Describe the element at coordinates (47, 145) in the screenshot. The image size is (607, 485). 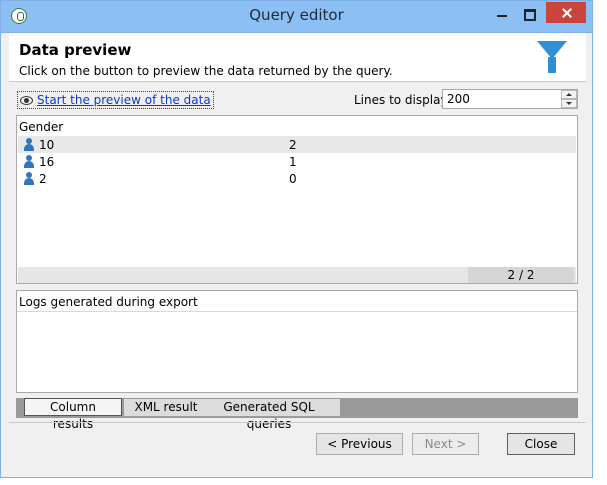
I see `row-value: 10` at that location.